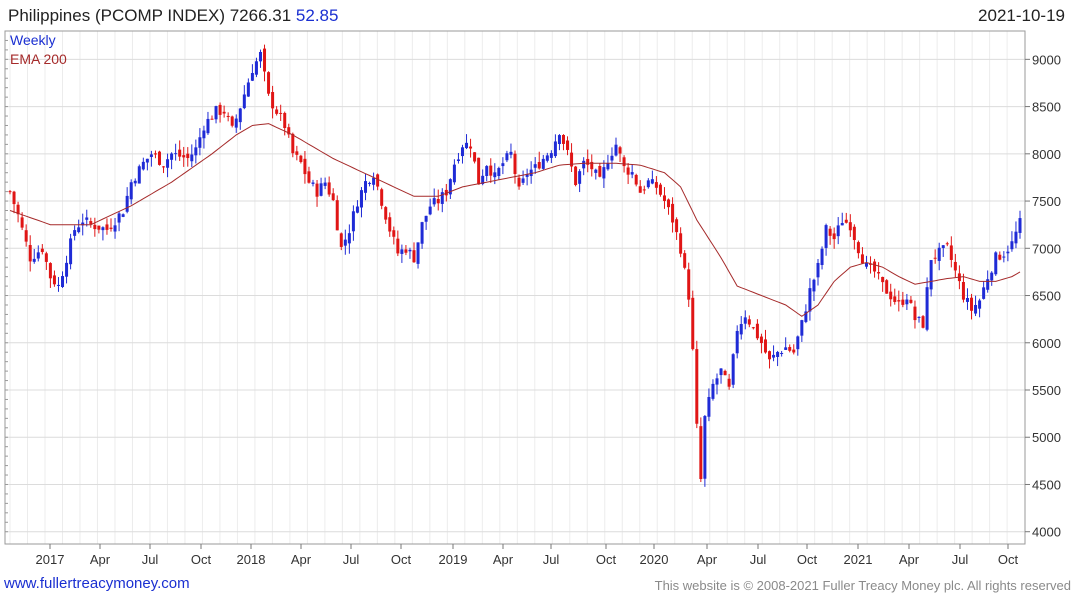 This screenshot has width=1075, height=600. Describe the element at coordinates (1046, 296) in the screenshot. I see `y-tick-label: 6500` at that location.